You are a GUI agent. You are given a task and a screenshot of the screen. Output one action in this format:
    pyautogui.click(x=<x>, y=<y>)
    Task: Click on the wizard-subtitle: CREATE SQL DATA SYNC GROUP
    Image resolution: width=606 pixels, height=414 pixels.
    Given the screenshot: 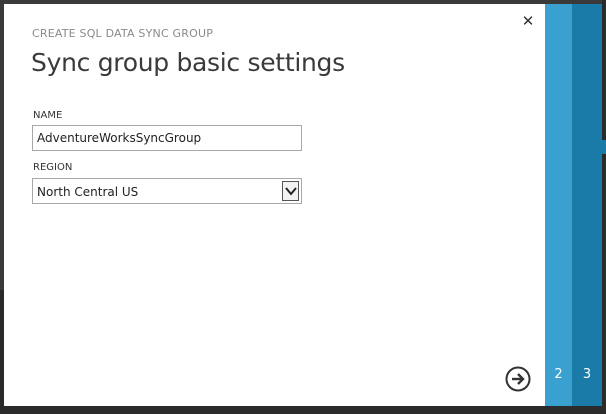 What is the action you would take?
    pyautogui.click(x=123, y=33)
    